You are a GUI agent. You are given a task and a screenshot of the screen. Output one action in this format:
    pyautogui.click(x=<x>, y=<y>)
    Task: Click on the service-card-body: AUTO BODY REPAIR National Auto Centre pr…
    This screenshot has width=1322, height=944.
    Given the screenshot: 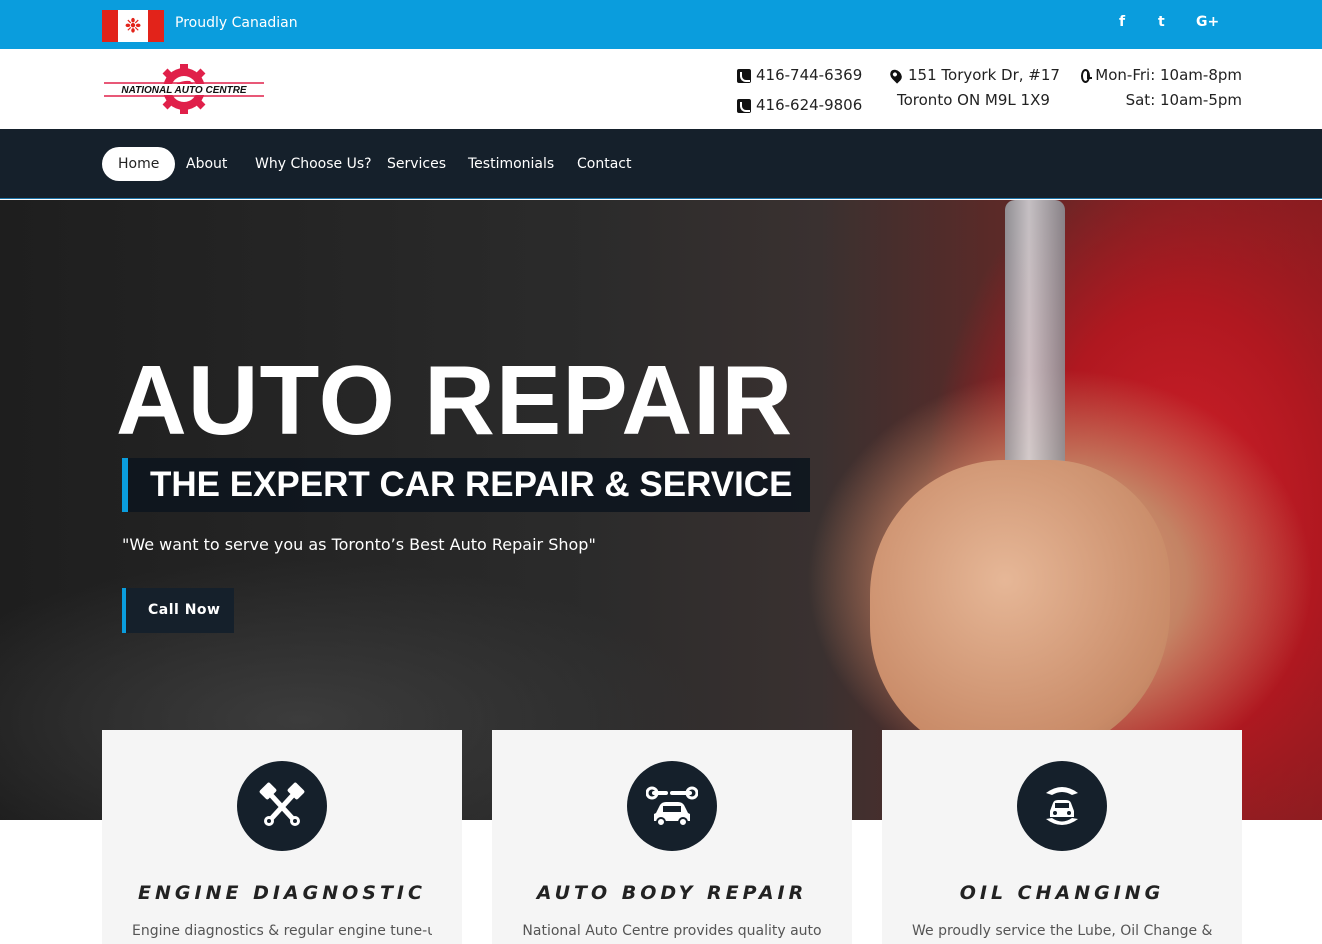 What is the action you would take?
    pyautogui.click(x=672, y=837)
    